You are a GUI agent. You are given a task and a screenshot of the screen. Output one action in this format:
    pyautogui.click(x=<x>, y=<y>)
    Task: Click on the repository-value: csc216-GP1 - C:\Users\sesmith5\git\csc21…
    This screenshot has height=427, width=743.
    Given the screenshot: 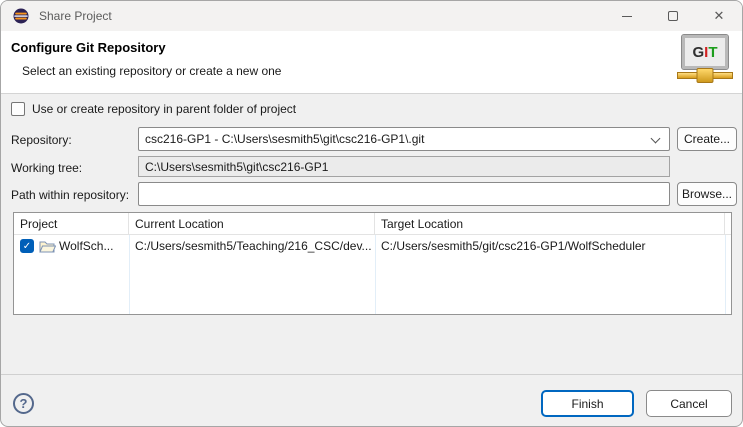 What is the action you would take?
    pyautogui.click(x=285, y=139)
    